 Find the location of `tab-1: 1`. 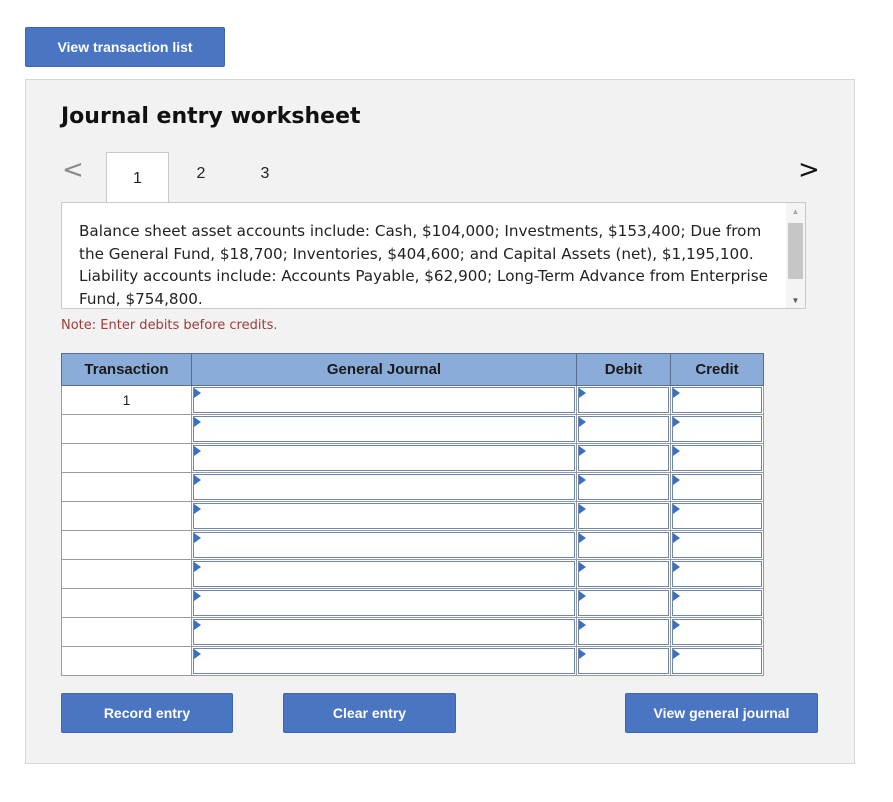

tab-1: 1 is located at coordinates (137, 178).